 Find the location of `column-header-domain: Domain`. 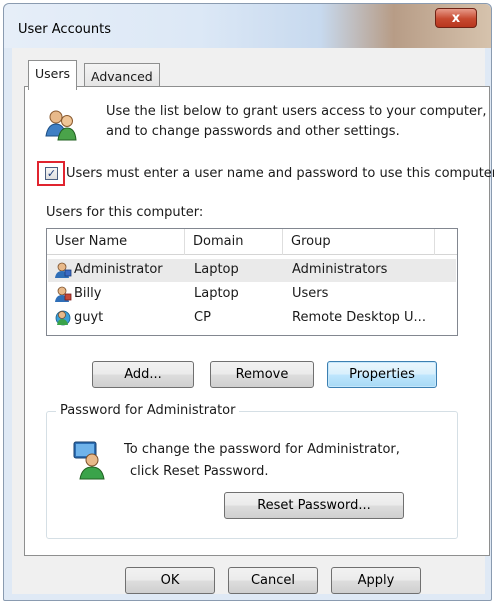

column-header-domain: Domain is located at coordinates (234, 242).